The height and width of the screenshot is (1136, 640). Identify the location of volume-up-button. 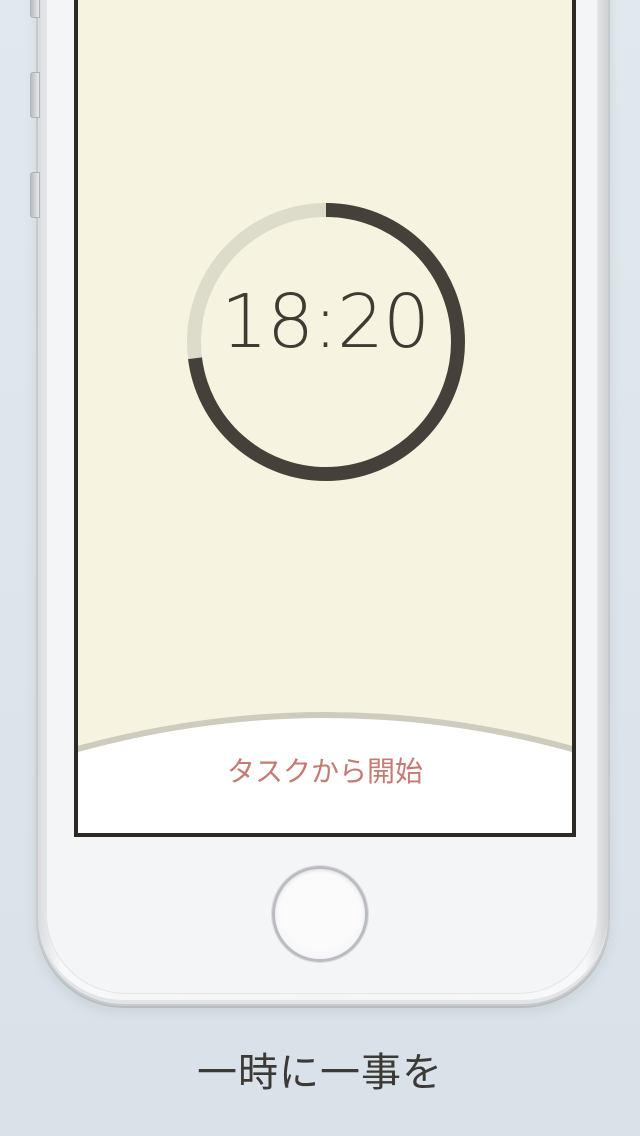
(35, 95).